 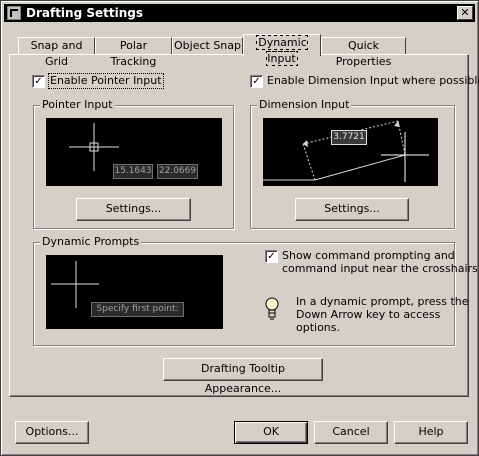 What do you see at coordinates (91, 242) in the screenshot?
I see `dynamic-prompts-title: Dynamic Prompts` at bounding box center [91, 242].